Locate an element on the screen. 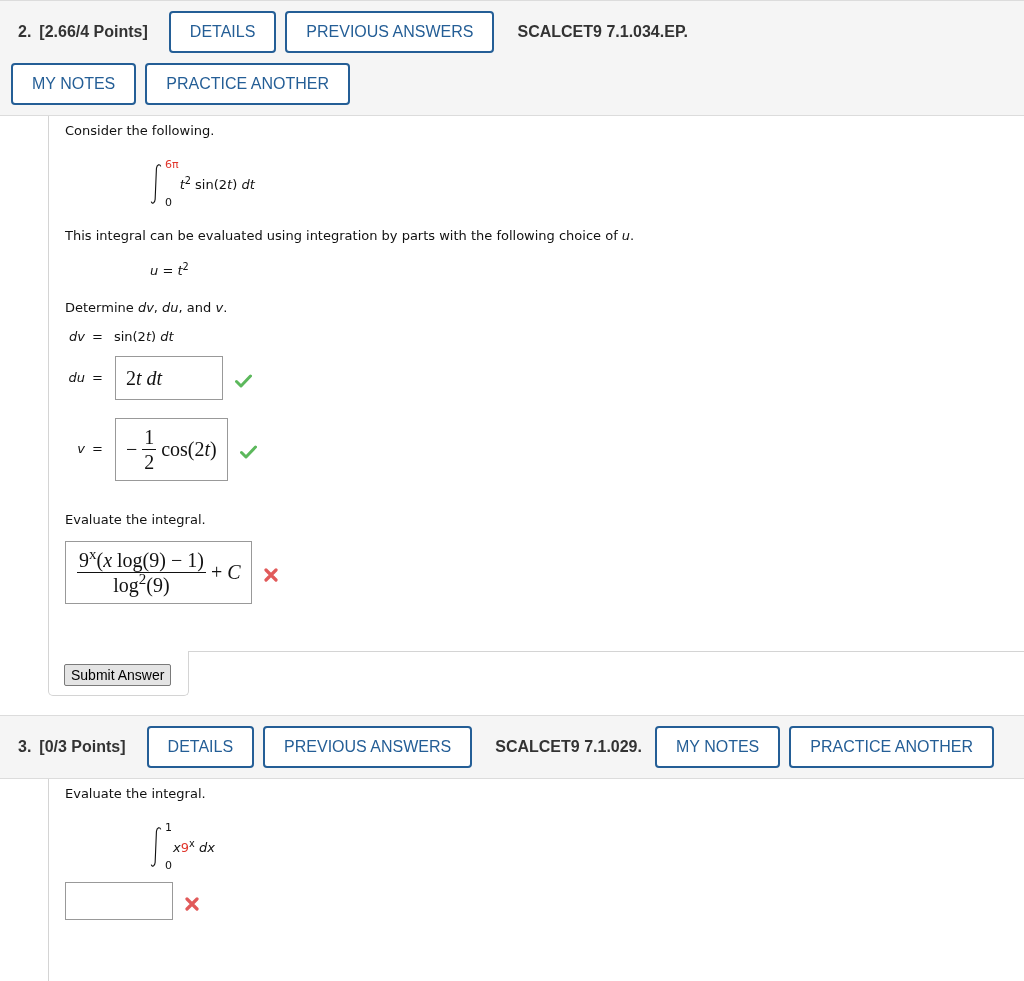 This screenshot has width=1024, height=981. upper-limit: 6π is located at coordinates (172, 165).